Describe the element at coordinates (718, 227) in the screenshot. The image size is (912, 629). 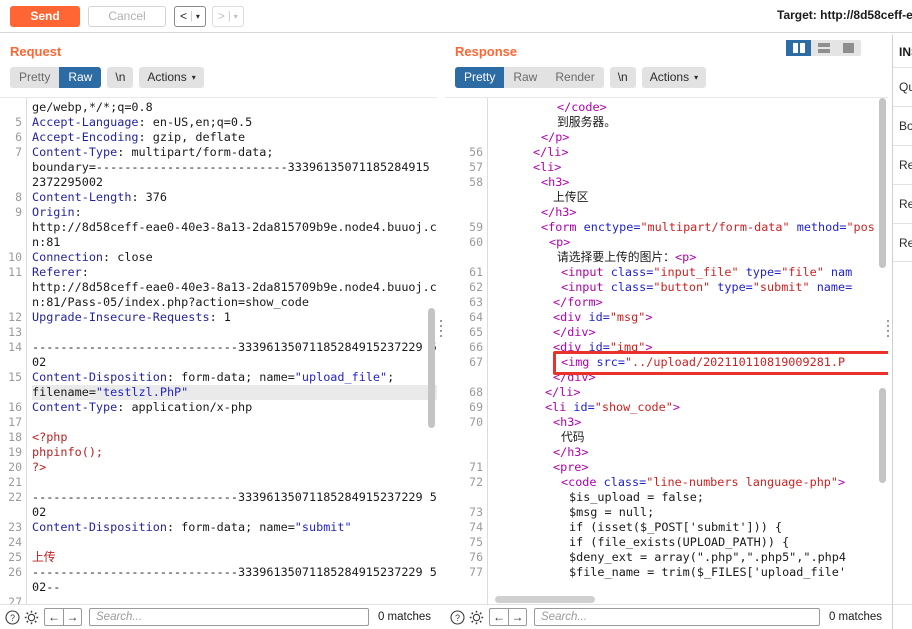
I see `code-token: "multipart/form-data"` at that location.